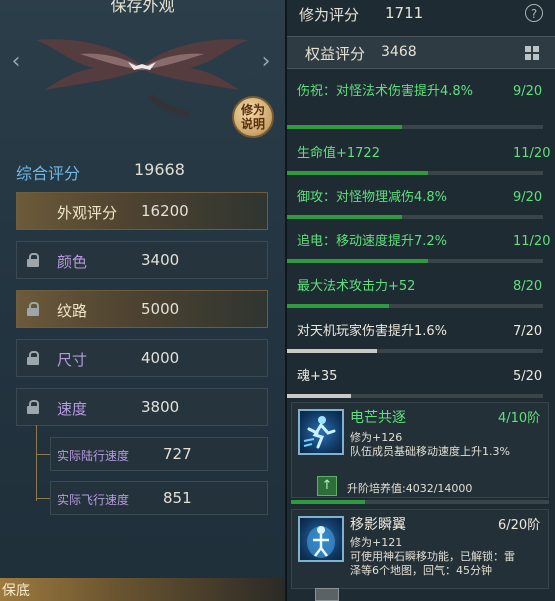 The height and width of the screenshot is (601, 555). I want to click on running-figure-skill-icon, so click(321, 432).